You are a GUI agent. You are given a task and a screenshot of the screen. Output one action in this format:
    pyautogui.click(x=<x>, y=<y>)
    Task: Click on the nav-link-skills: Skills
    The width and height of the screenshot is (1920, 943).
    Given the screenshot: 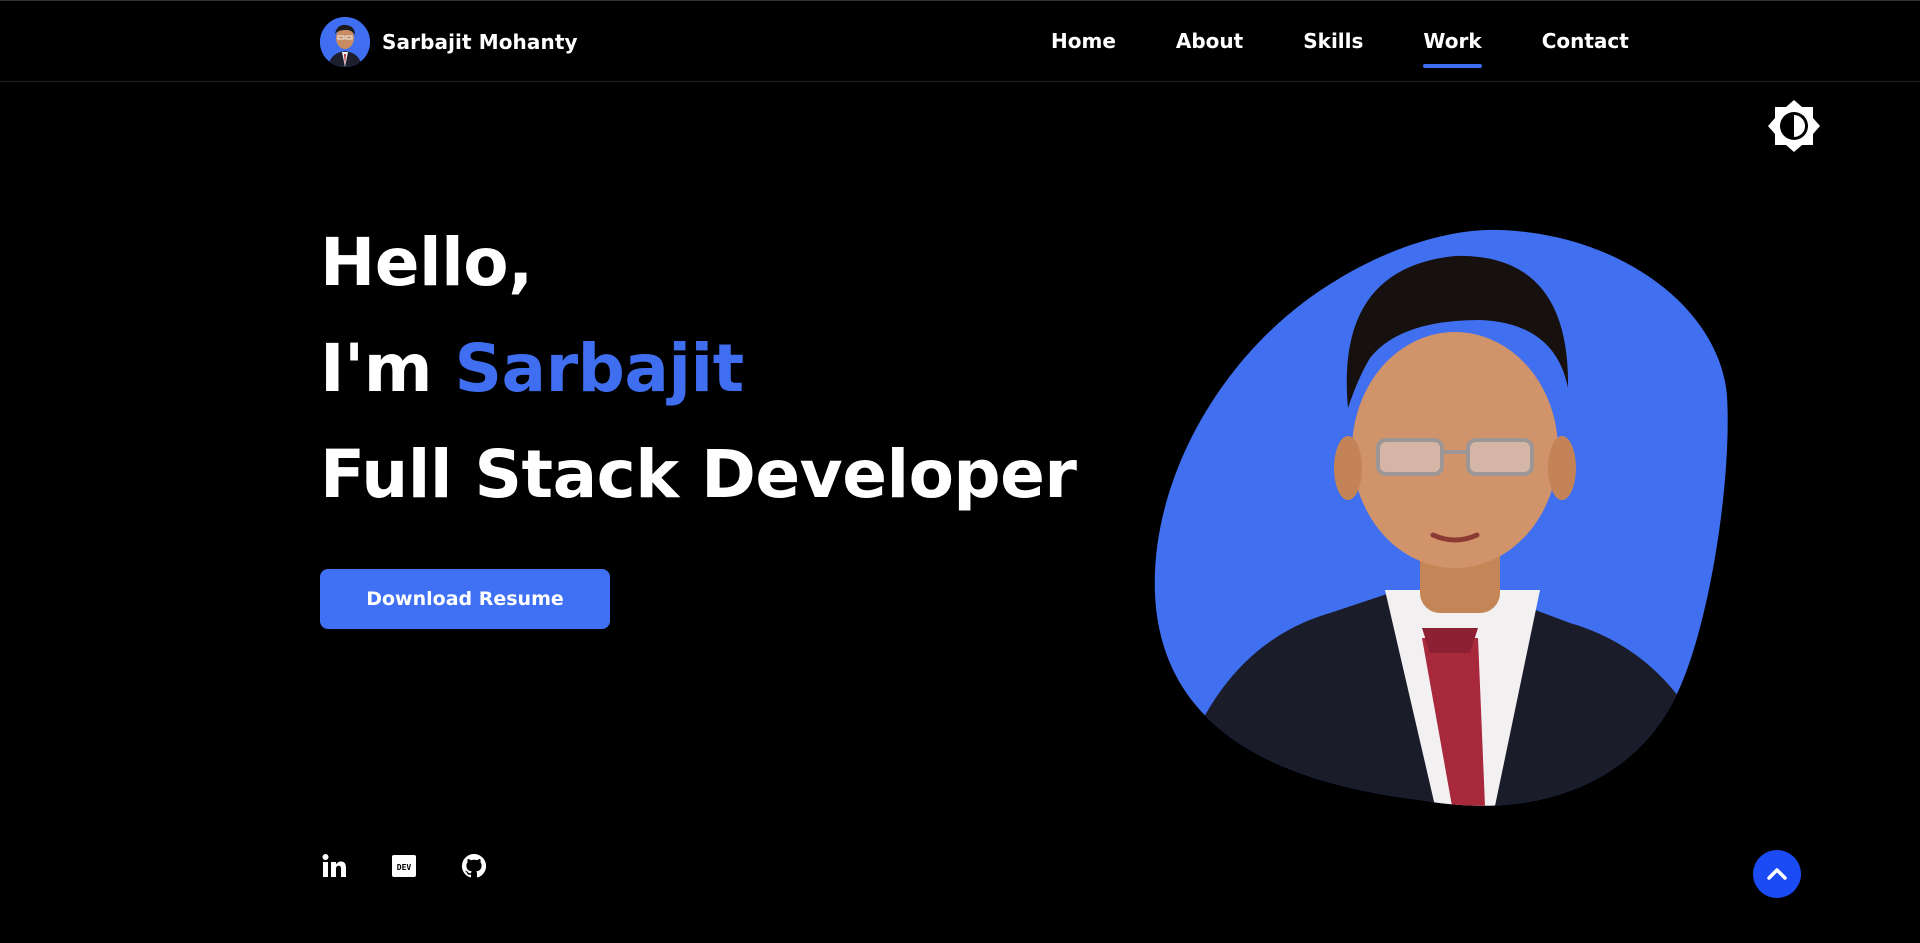 What is the action you would take?
    pyautogui.click(x=1333, y=50)
    